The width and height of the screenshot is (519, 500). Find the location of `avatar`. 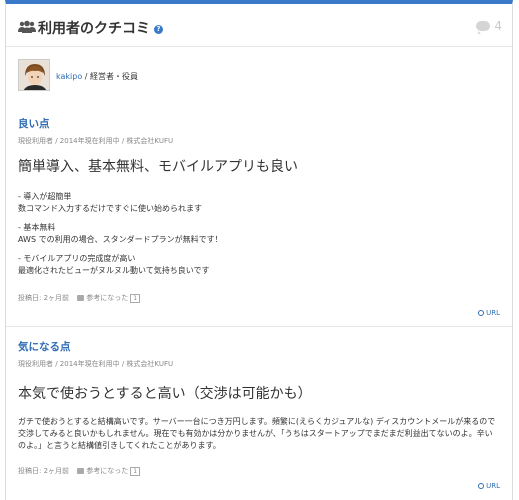

avatar is located at coordinates (34, 75).